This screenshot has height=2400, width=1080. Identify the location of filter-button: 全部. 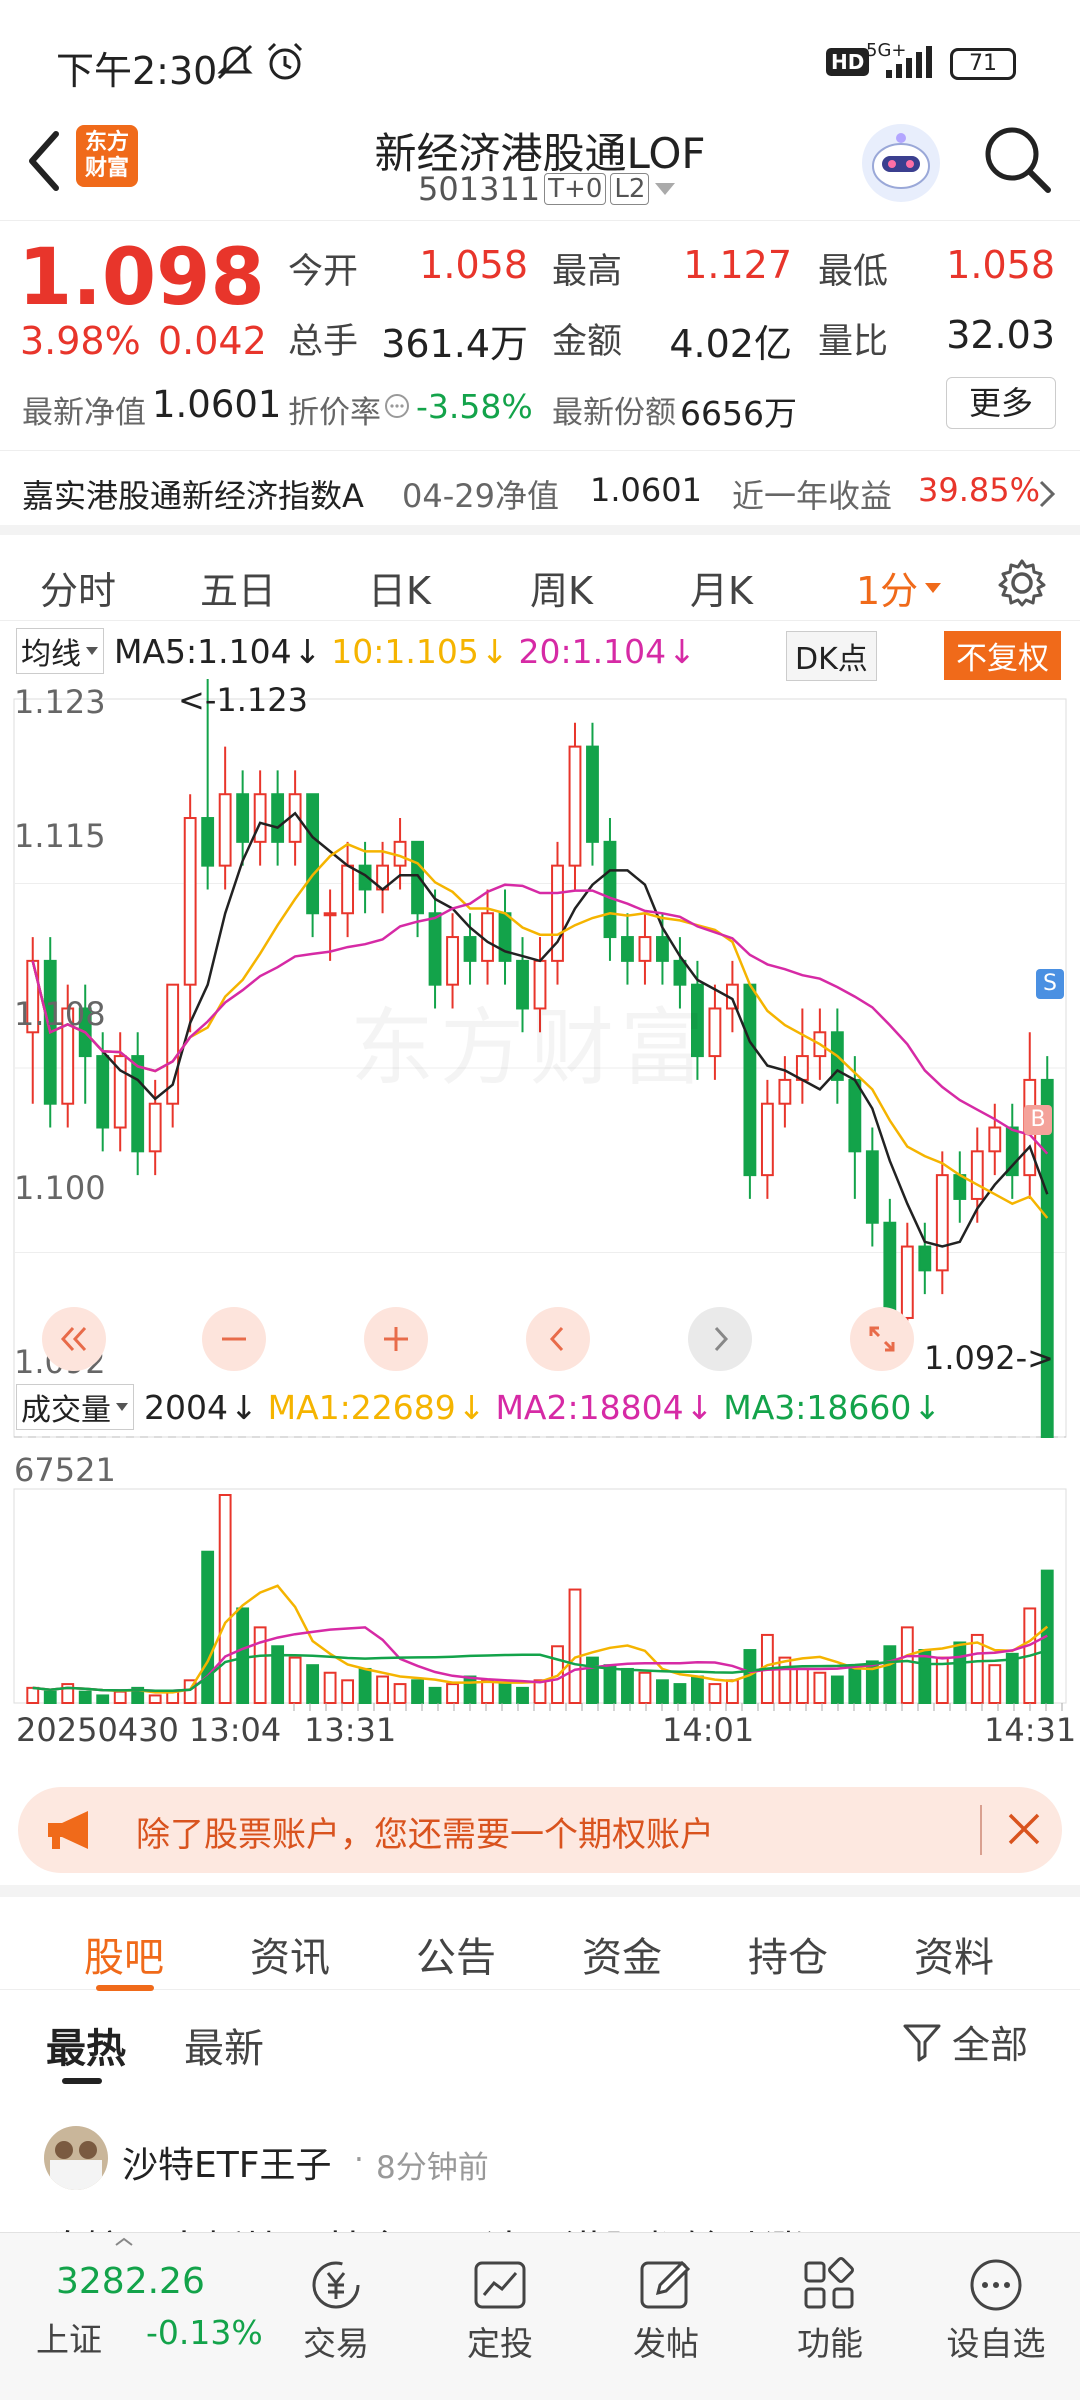
(965, 2041).